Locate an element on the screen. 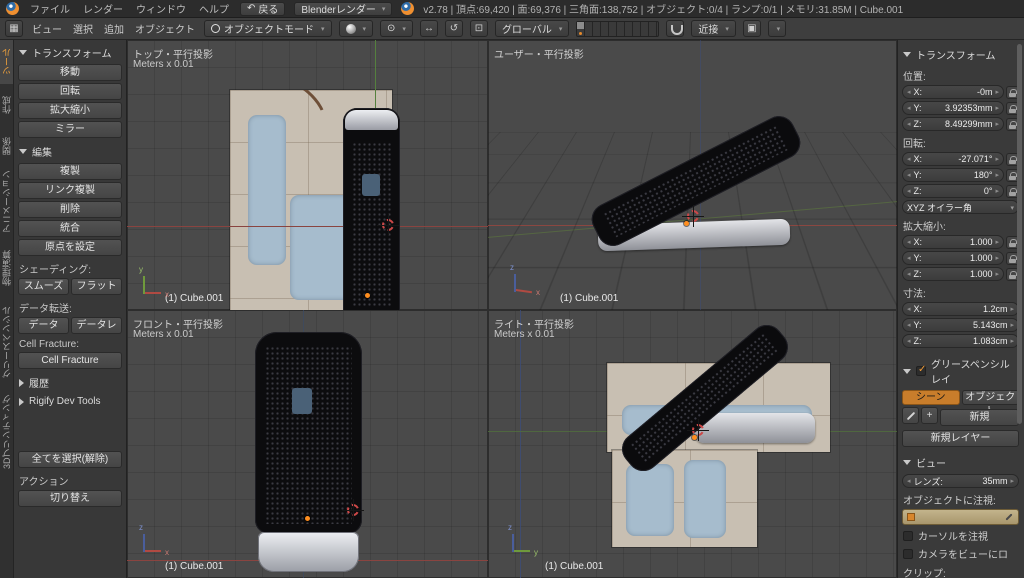  location-z-field: Z: 8.49299mm is located at coordinates (953, 124).